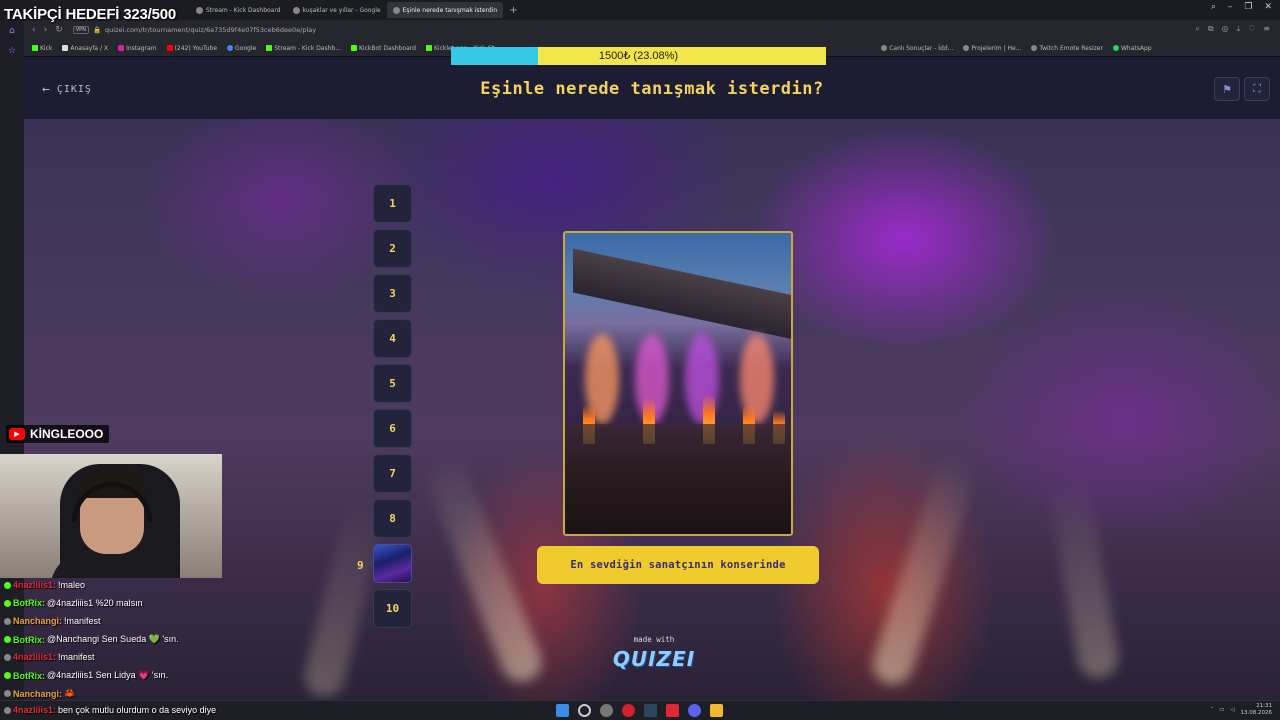  Describe the element at coordinates (392, 383) in the screenshot. I see `question-number-5: 5` at that location.